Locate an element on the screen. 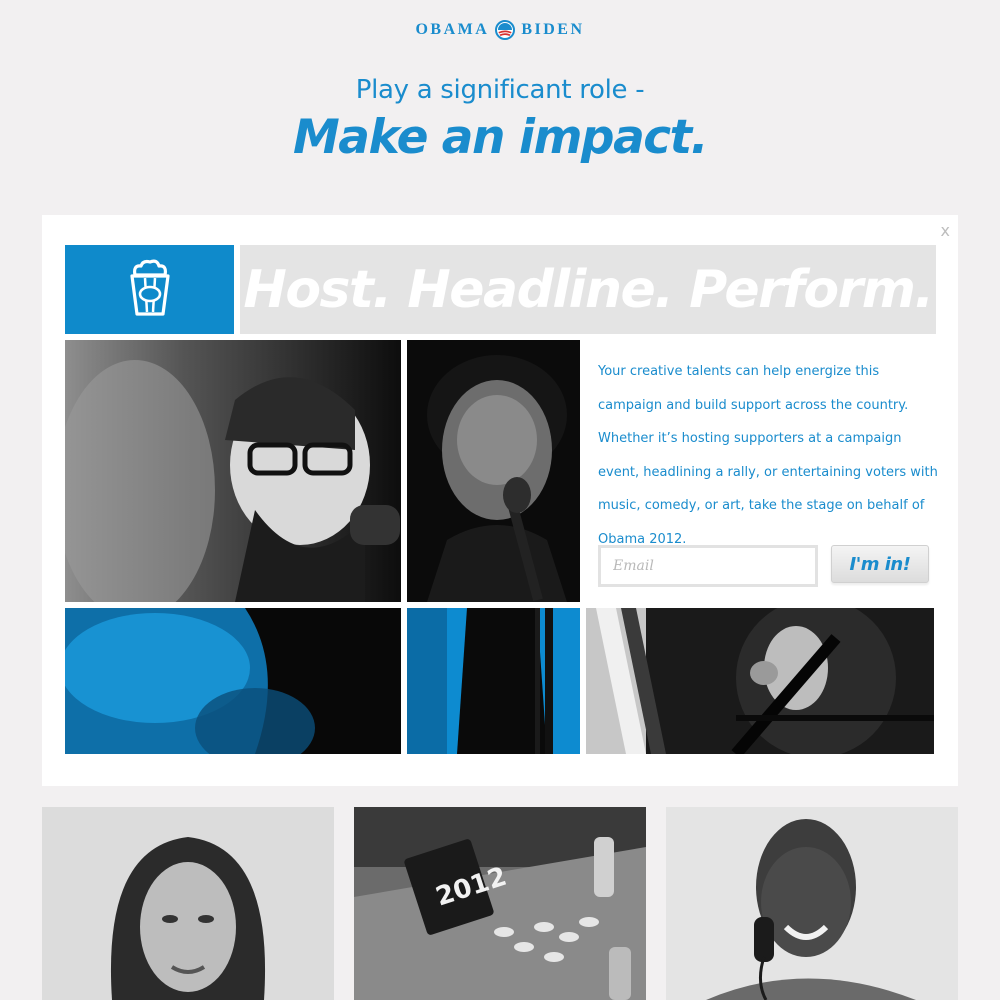 The image size is (1000, 1000). im-in-button: I'm in! is located at coordinates (880, 564).